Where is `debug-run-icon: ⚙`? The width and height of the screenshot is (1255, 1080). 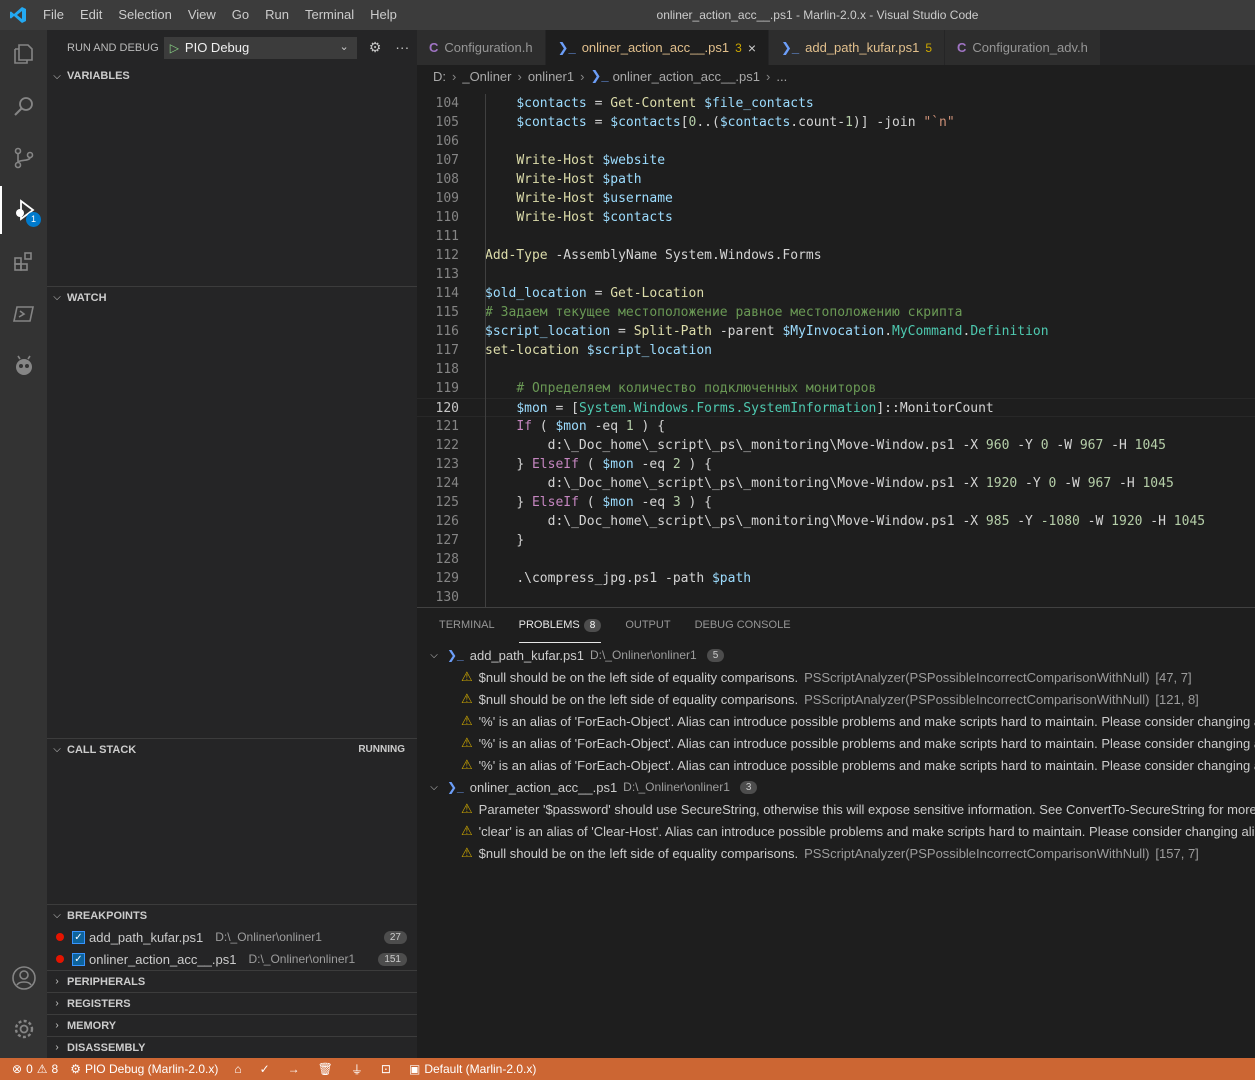 debug-run-icon: ⚙ is located at coordinates (75, 1069).